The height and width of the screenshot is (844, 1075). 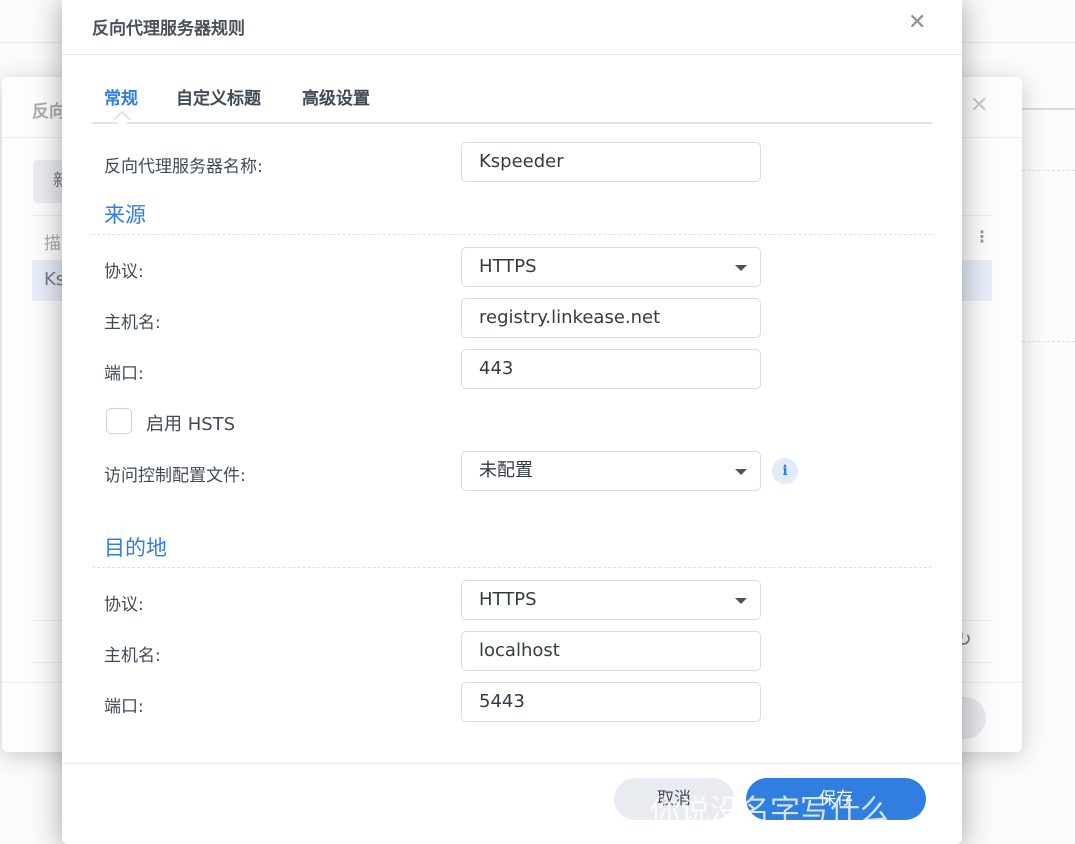 What do you see at coordinates (122, 119) in the screenshot?
I see `active-tab-indicator` at bounding box center [122, 119].